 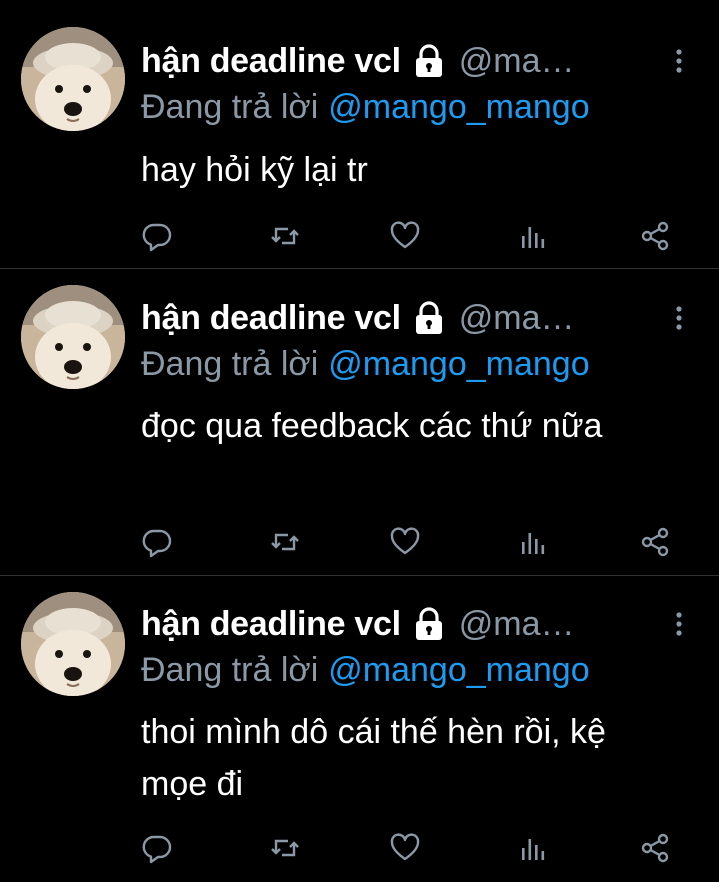 What do you see at coordinates (373, 758) in the screenshot?
I see `tweet-text: thoi mình dô cái thế hèn rồi, kệ mọe đi` at bounding box center [373, 758].